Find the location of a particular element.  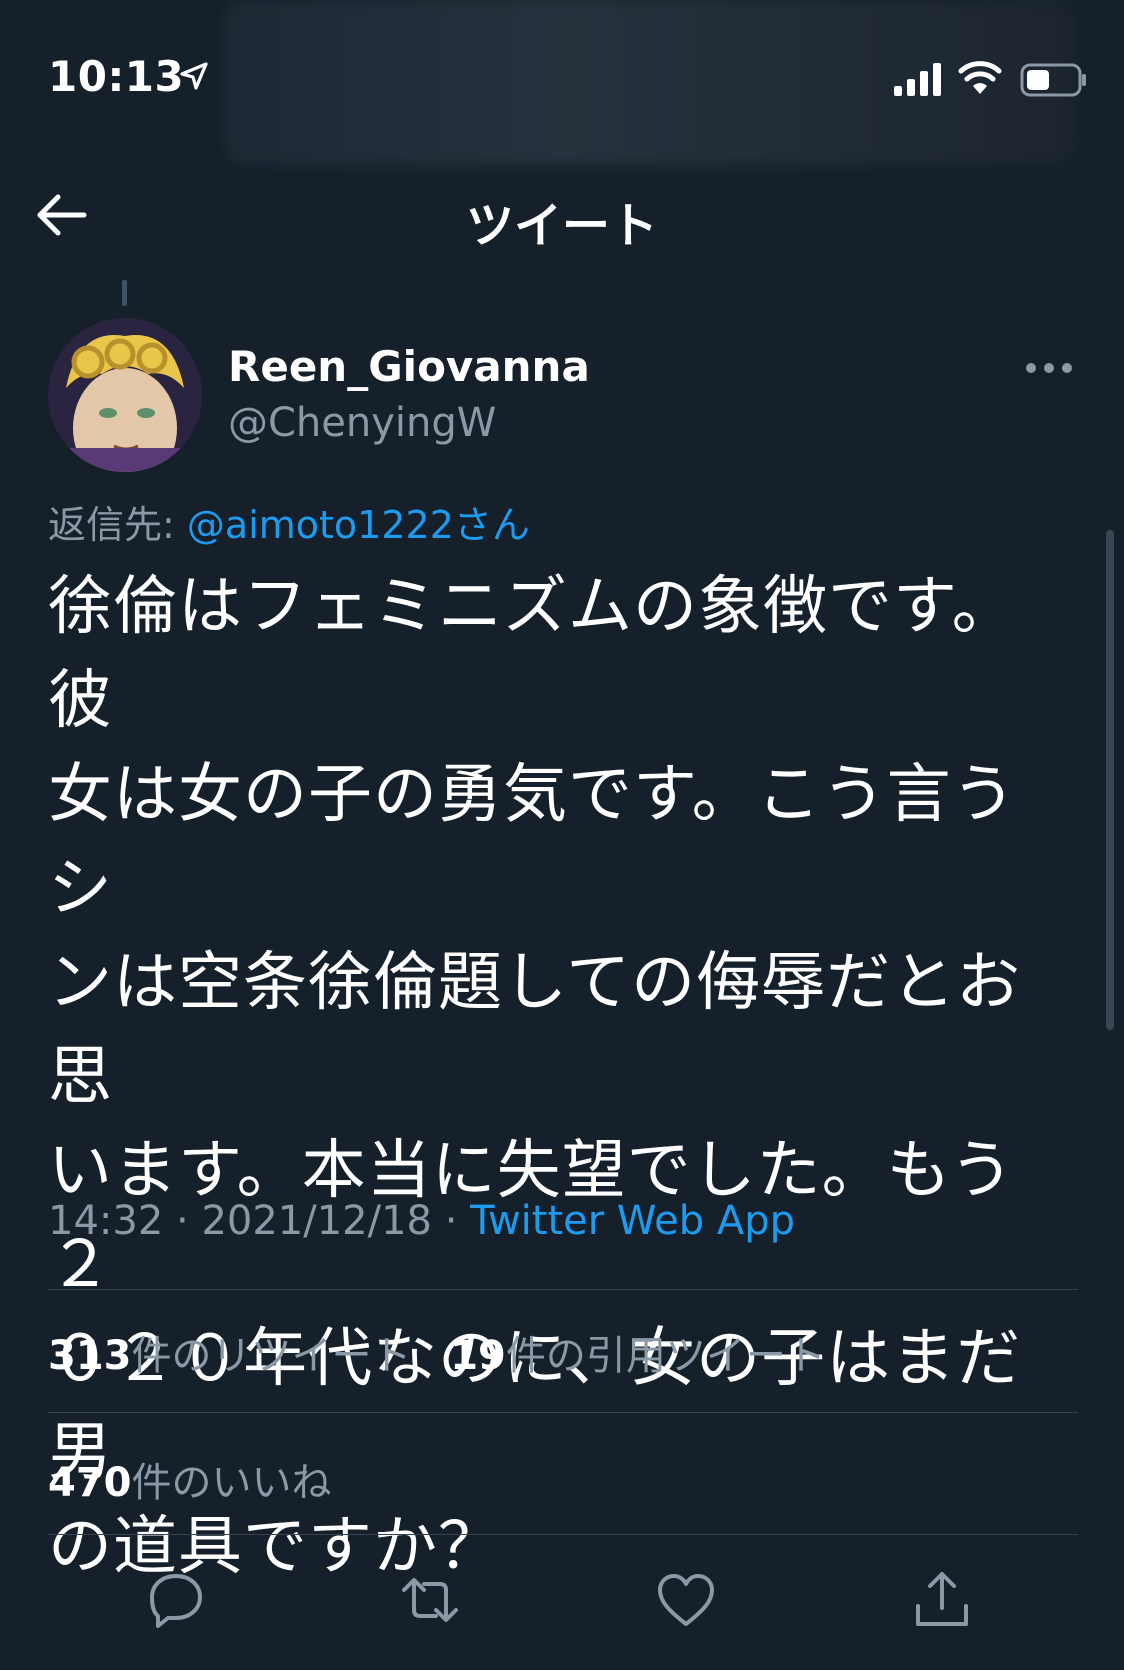

thread-connector is located at coordinates (124, 293).